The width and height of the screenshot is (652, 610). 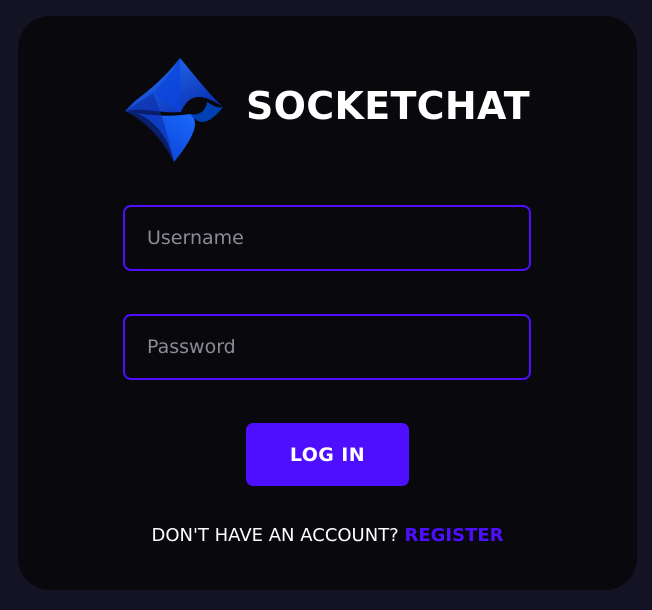 I want to click on register-prompt-text: DON'T HAVE AN ACCOUNT?, so click(x=275, y=535).